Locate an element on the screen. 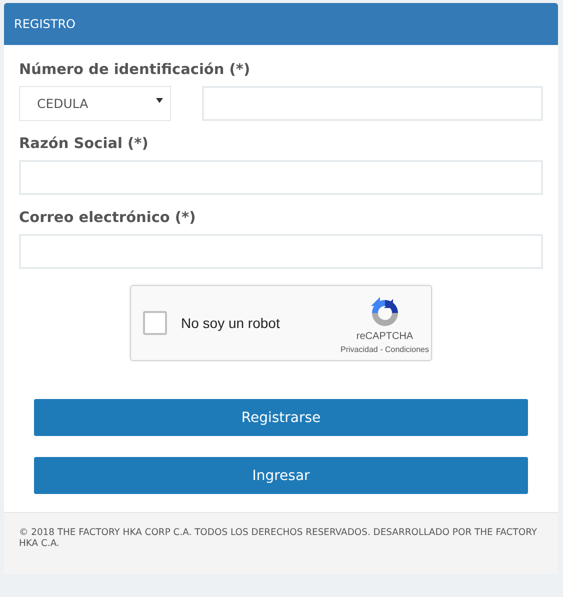 The width and height of the screenshot is (563, 597). submit-button: Registrarse is located at coordinates (281, 417).